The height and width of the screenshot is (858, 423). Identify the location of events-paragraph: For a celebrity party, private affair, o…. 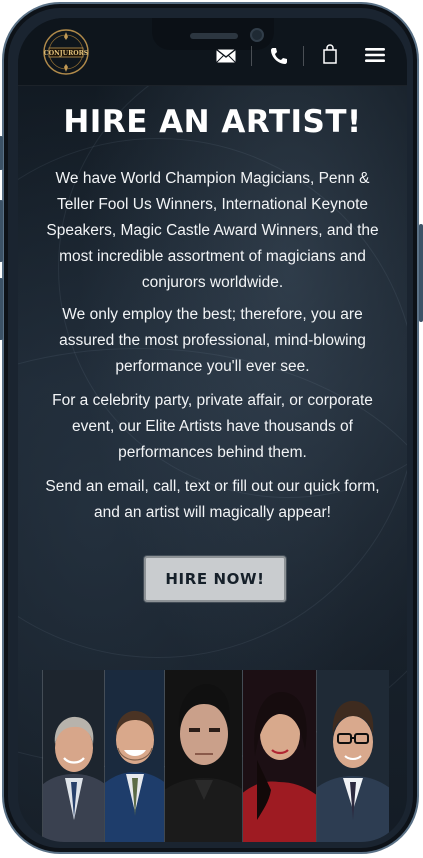
(212, 426).